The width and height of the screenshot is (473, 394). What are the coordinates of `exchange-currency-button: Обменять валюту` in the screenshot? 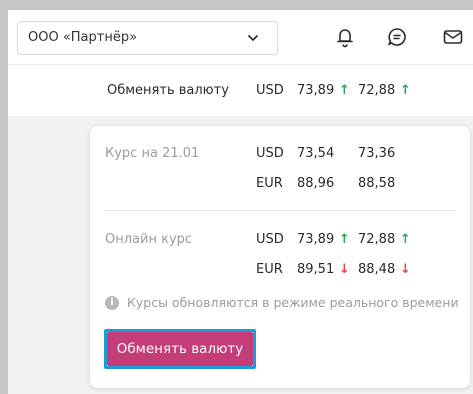 It's located at (180, 349).